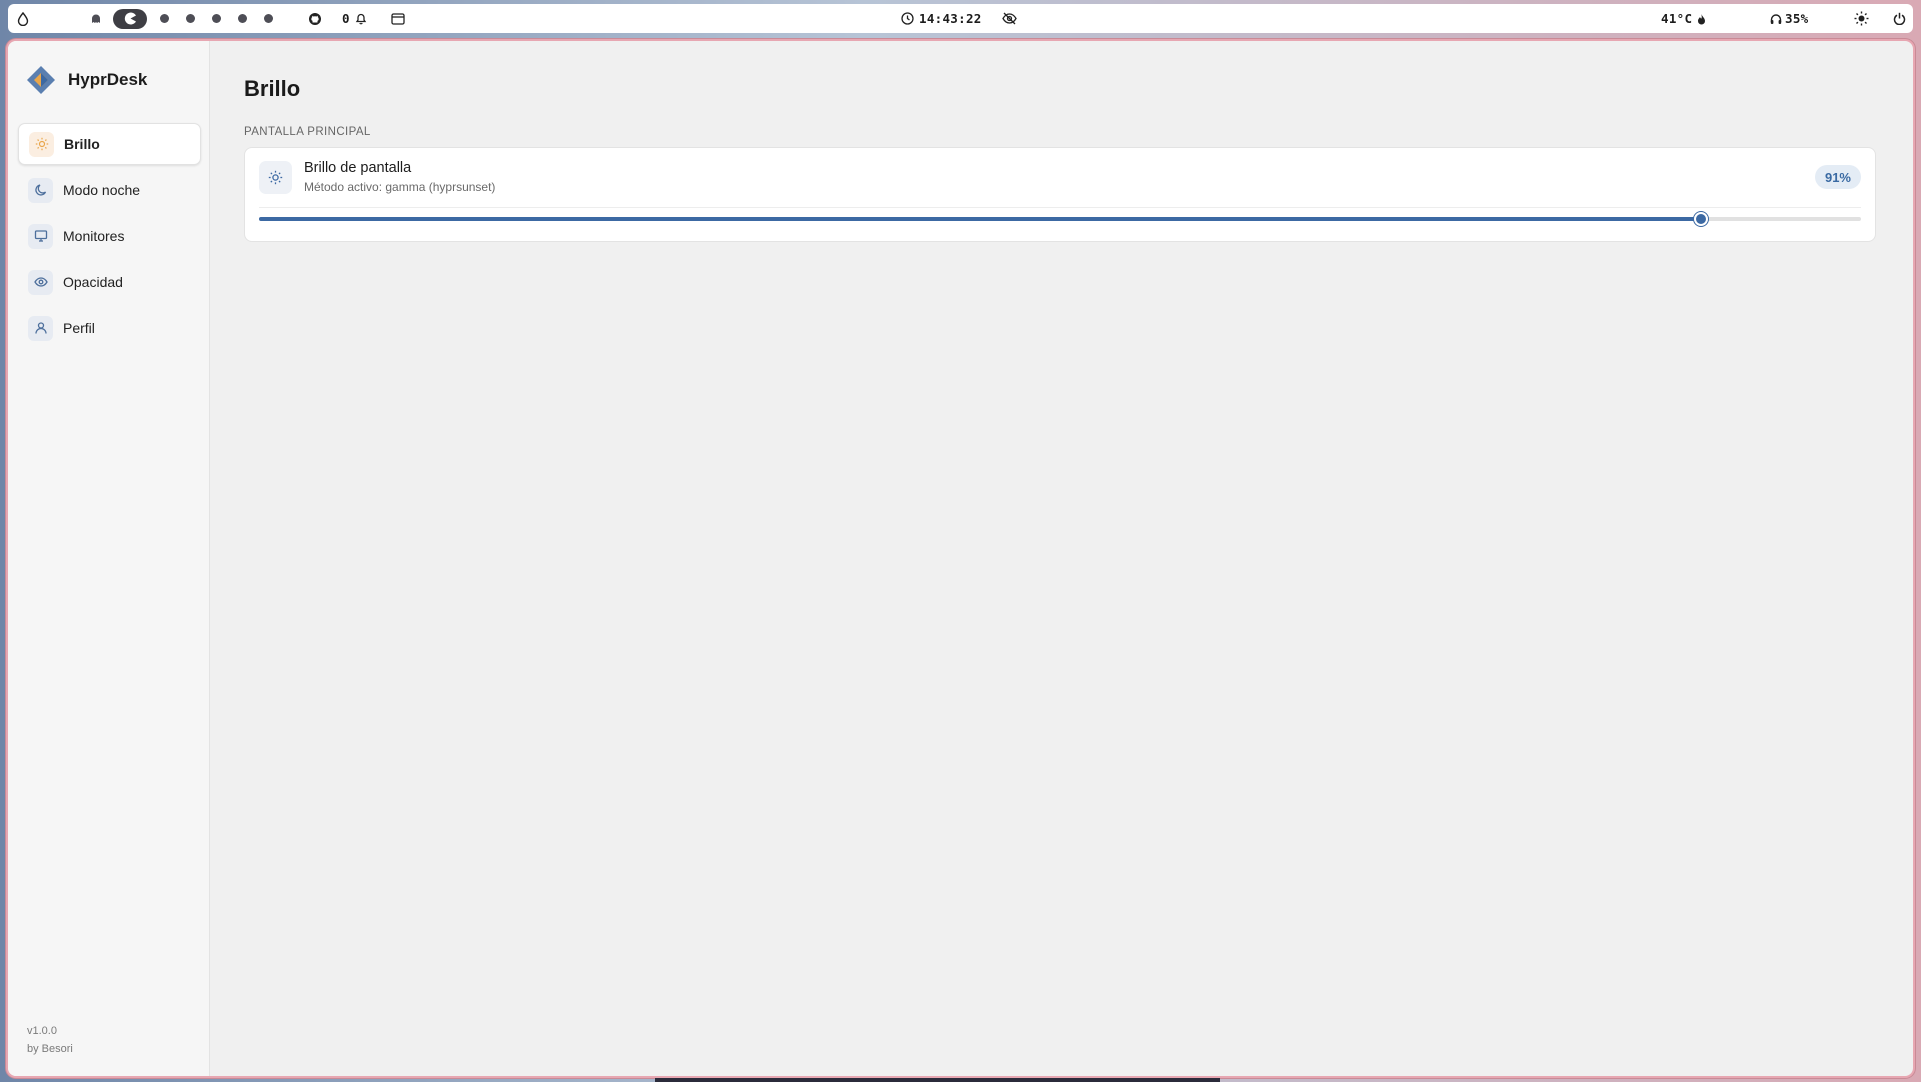 The image size is (1921, 1082). I want to click on clock: 14:43:22, so click(941, 18).